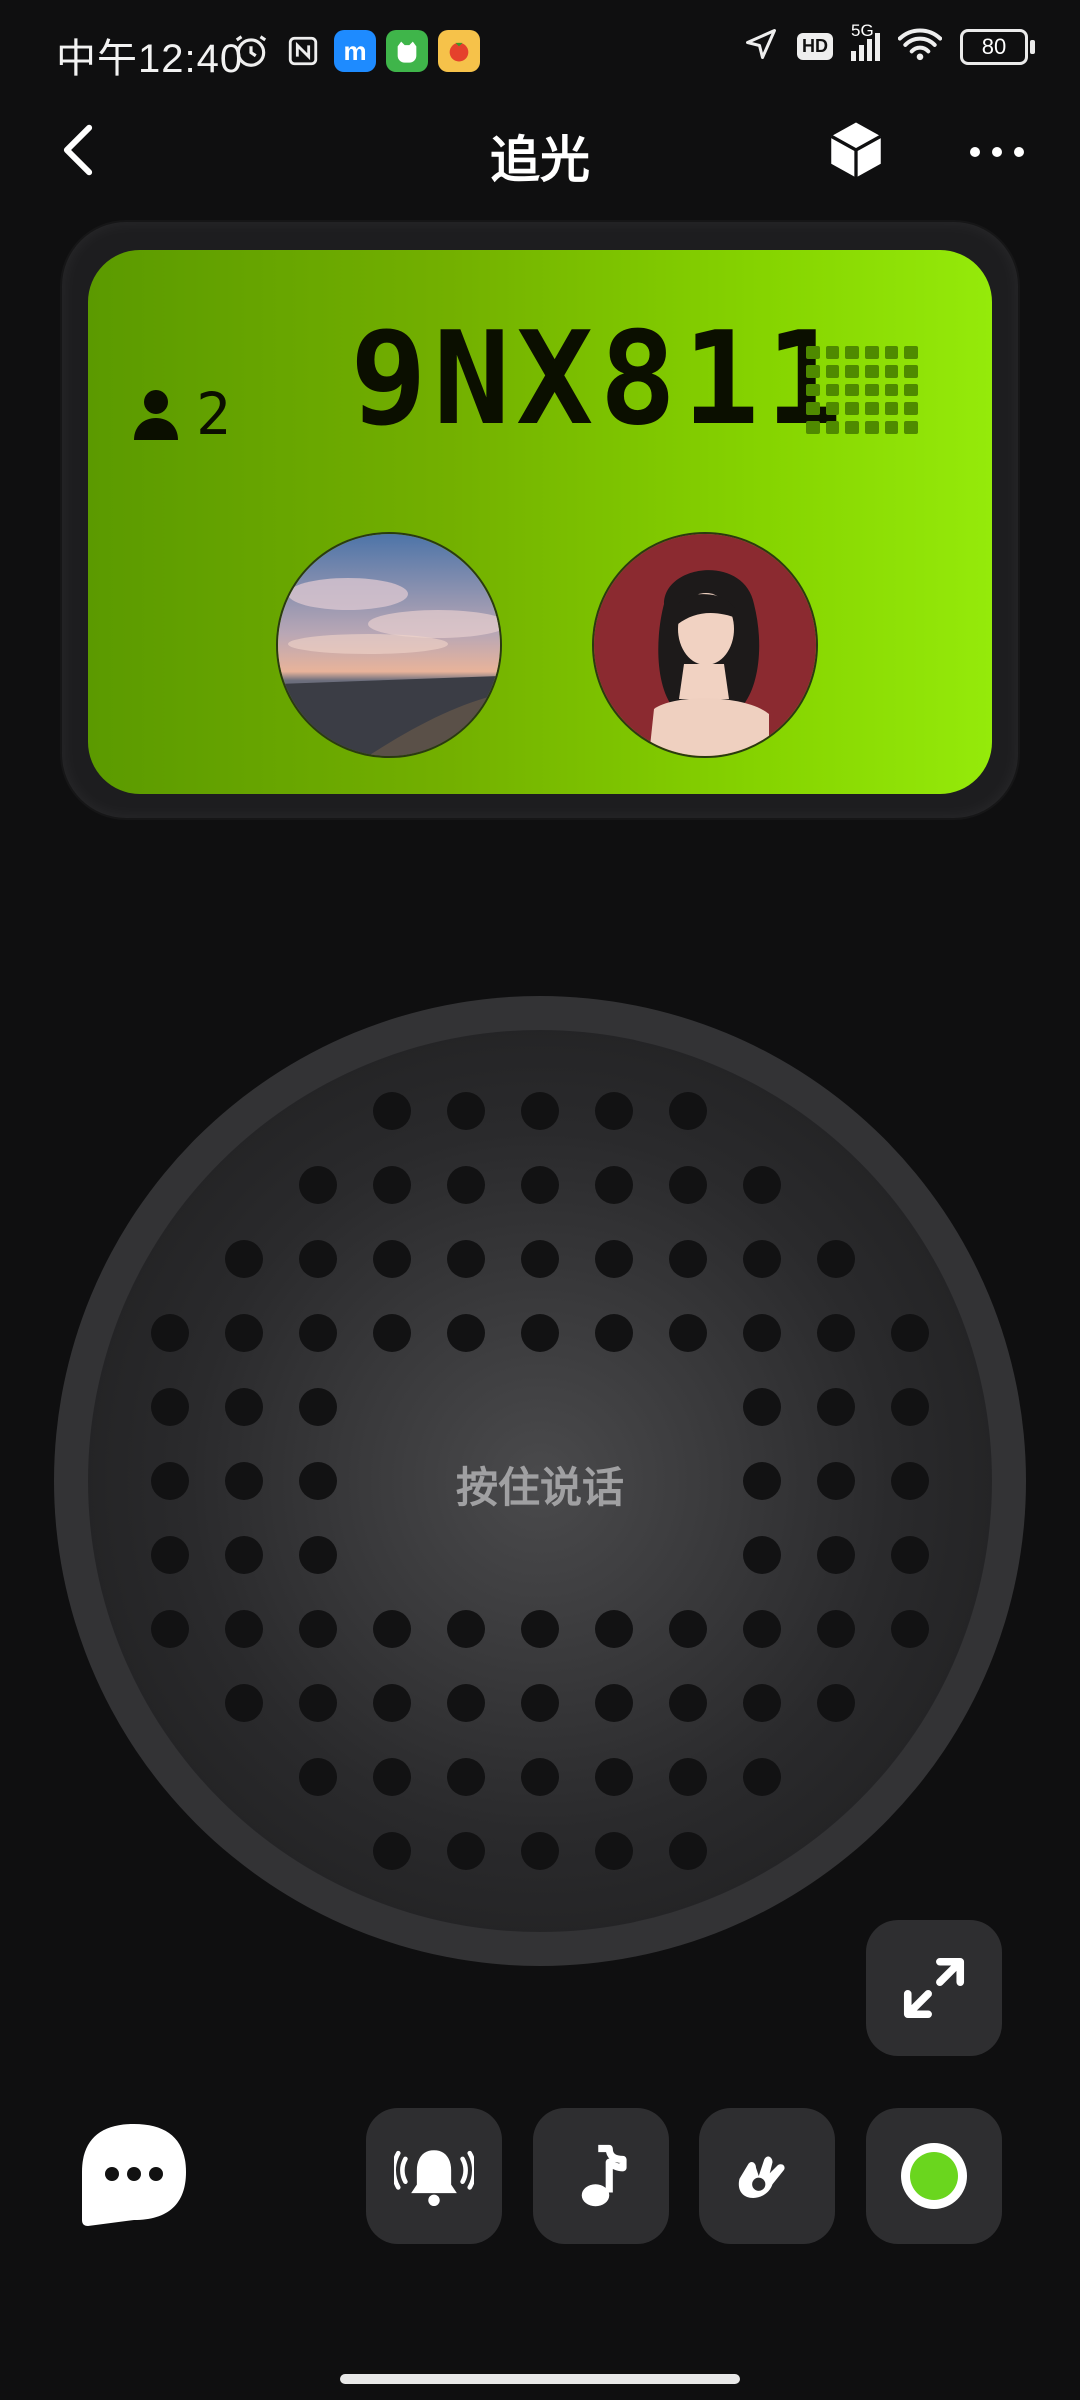 This screenshot has width=1080, height=2400. I want to click on more-options-button, so click(997, 152).